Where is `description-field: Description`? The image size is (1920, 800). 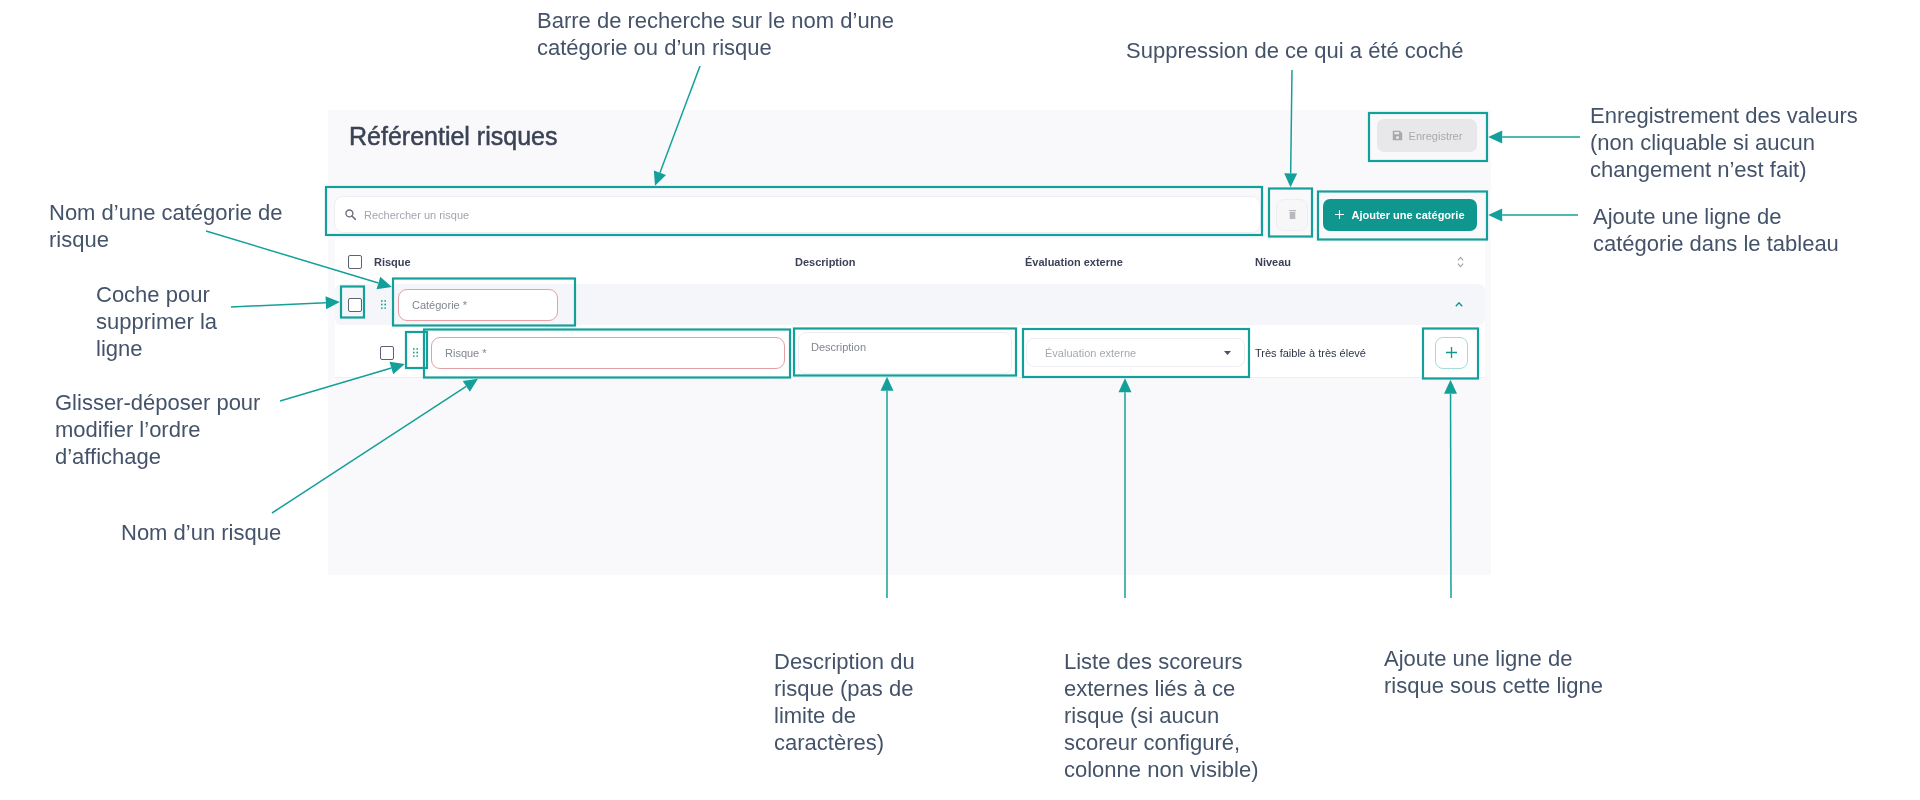
description-field: Description is located at coordinates (905, 352).